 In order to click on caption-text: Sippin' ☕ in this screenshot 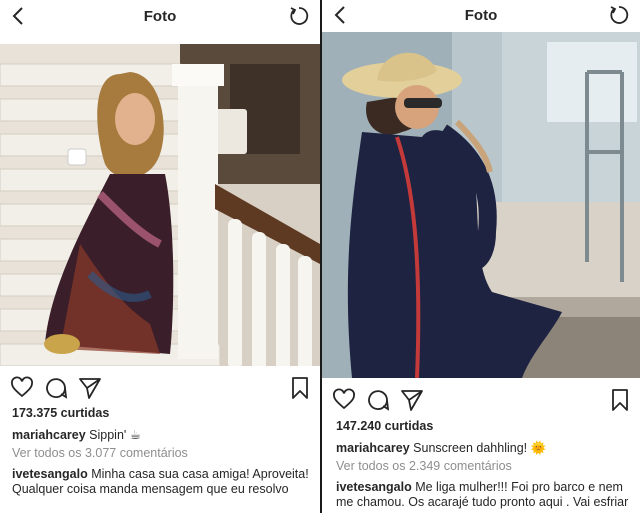, I will do `click(115, 434)`.